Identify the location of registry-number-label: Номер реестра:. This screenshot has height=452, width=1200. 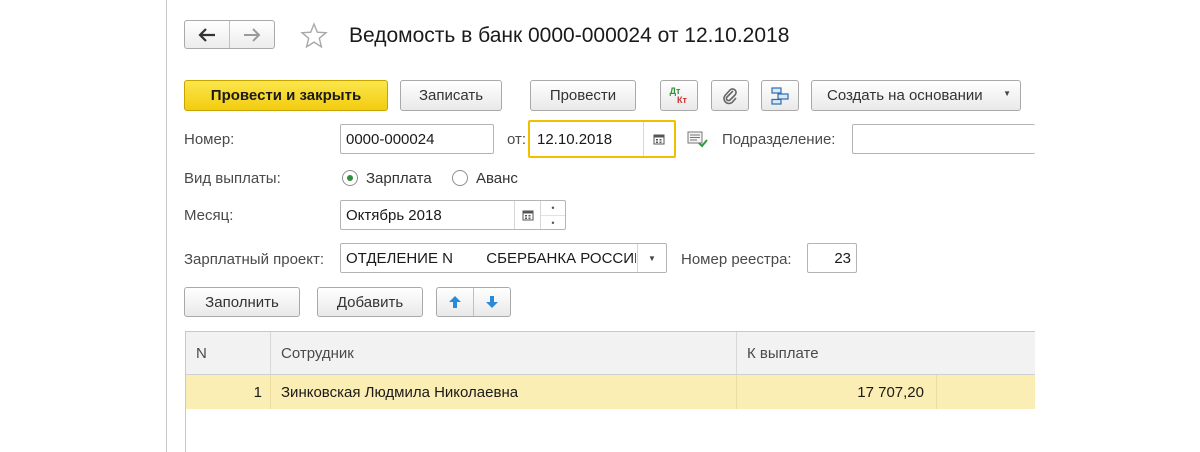
(736, 259).